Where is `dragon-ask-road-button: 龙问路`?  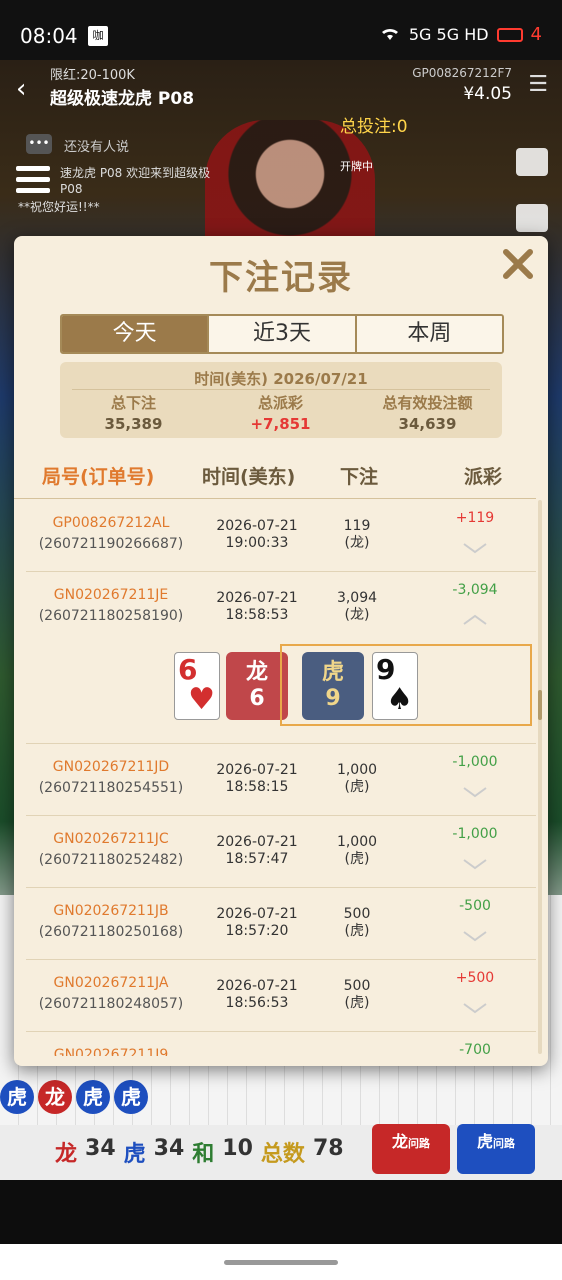
dragon-ask-road-button: 龙问路 is located at coordinates (411, 1149).